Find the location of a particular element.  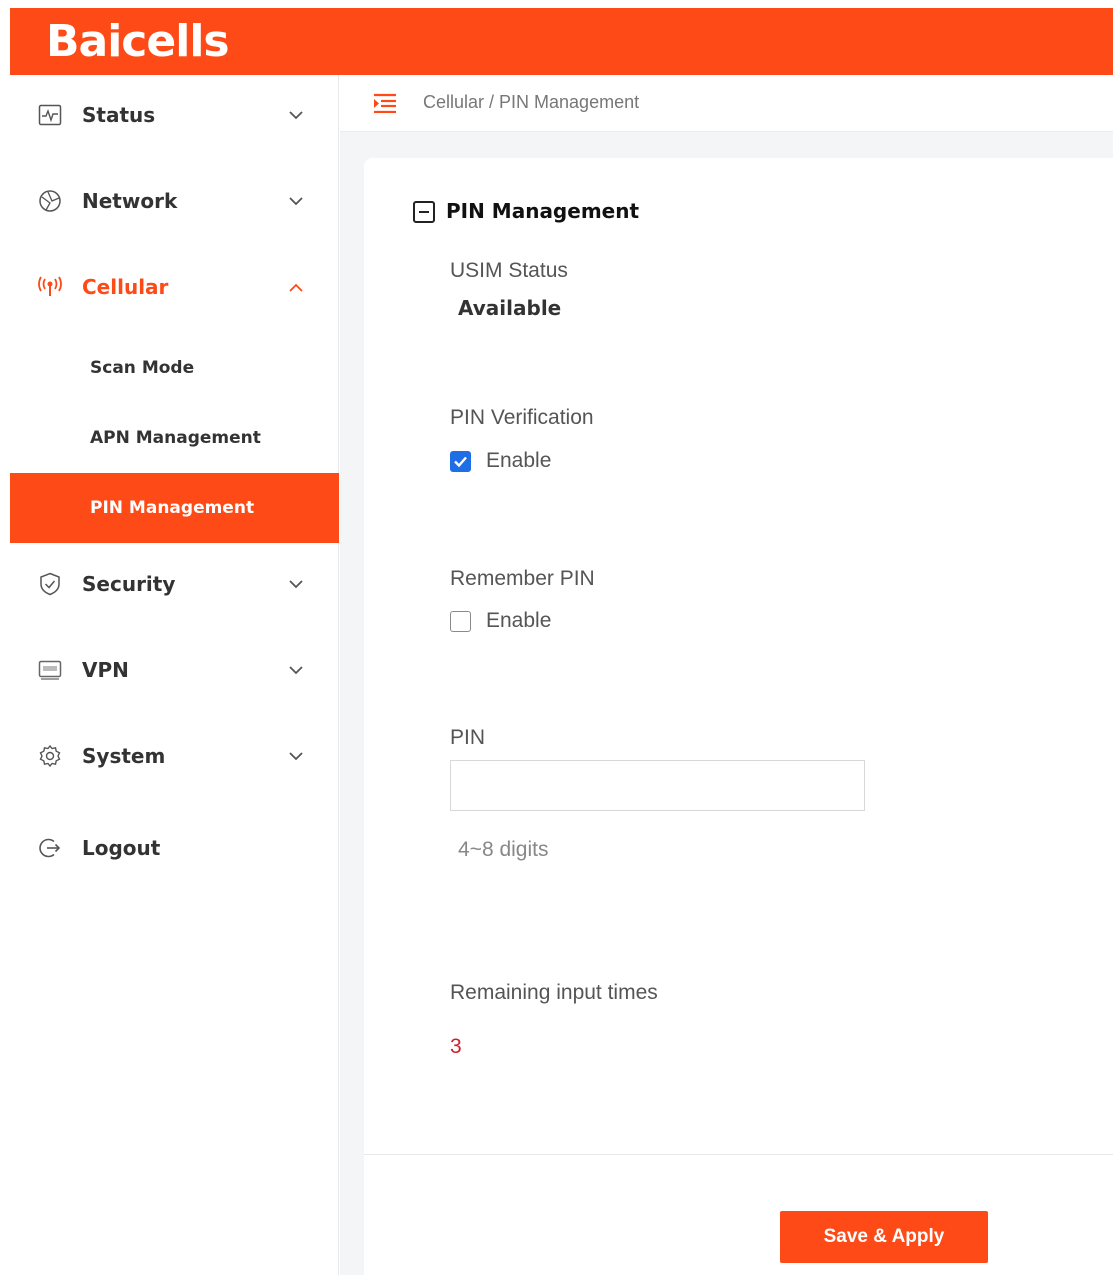

remember-pin-label: Remember PIN is located at coordinates (522, 578).